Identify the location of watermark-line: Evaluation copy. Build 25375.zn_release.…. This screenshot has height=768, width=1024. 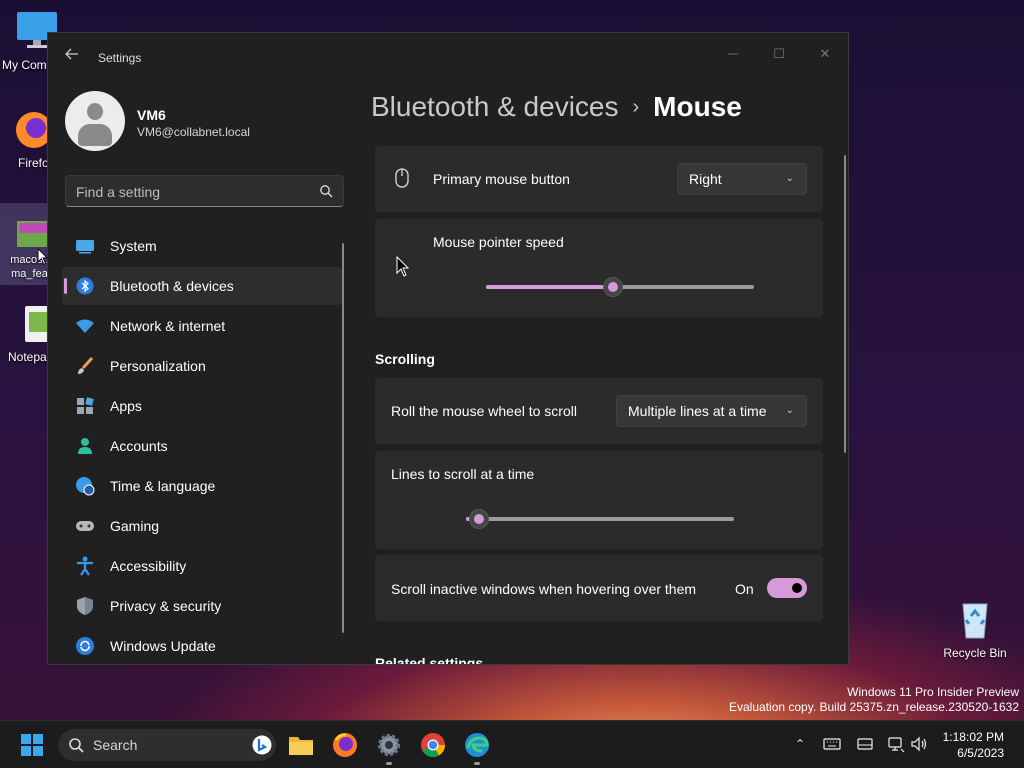
(874, 707).